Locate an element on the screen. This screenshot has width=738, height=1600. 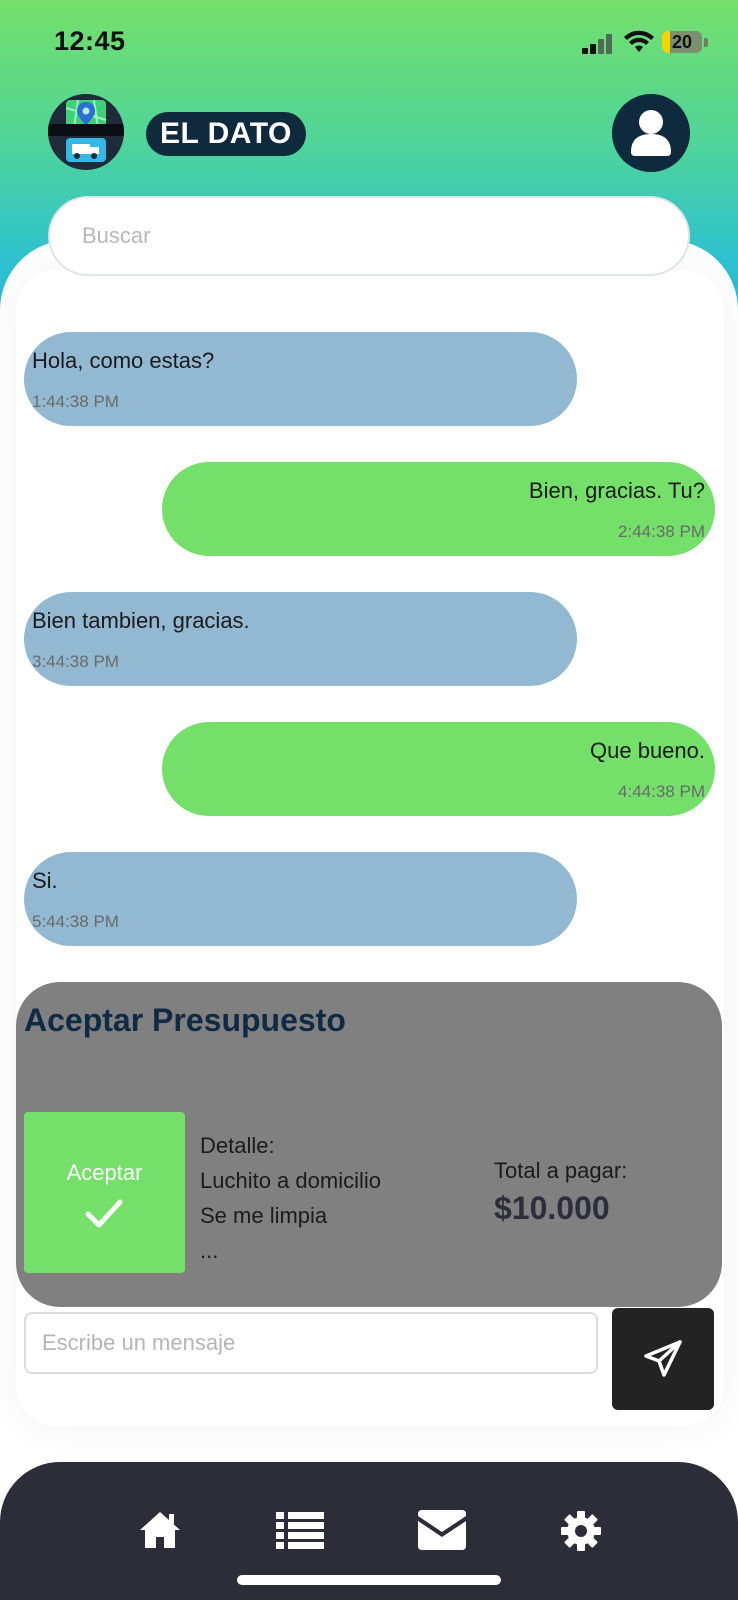
message-time: 2:44:38 PM is located at coordinates (661, 531).